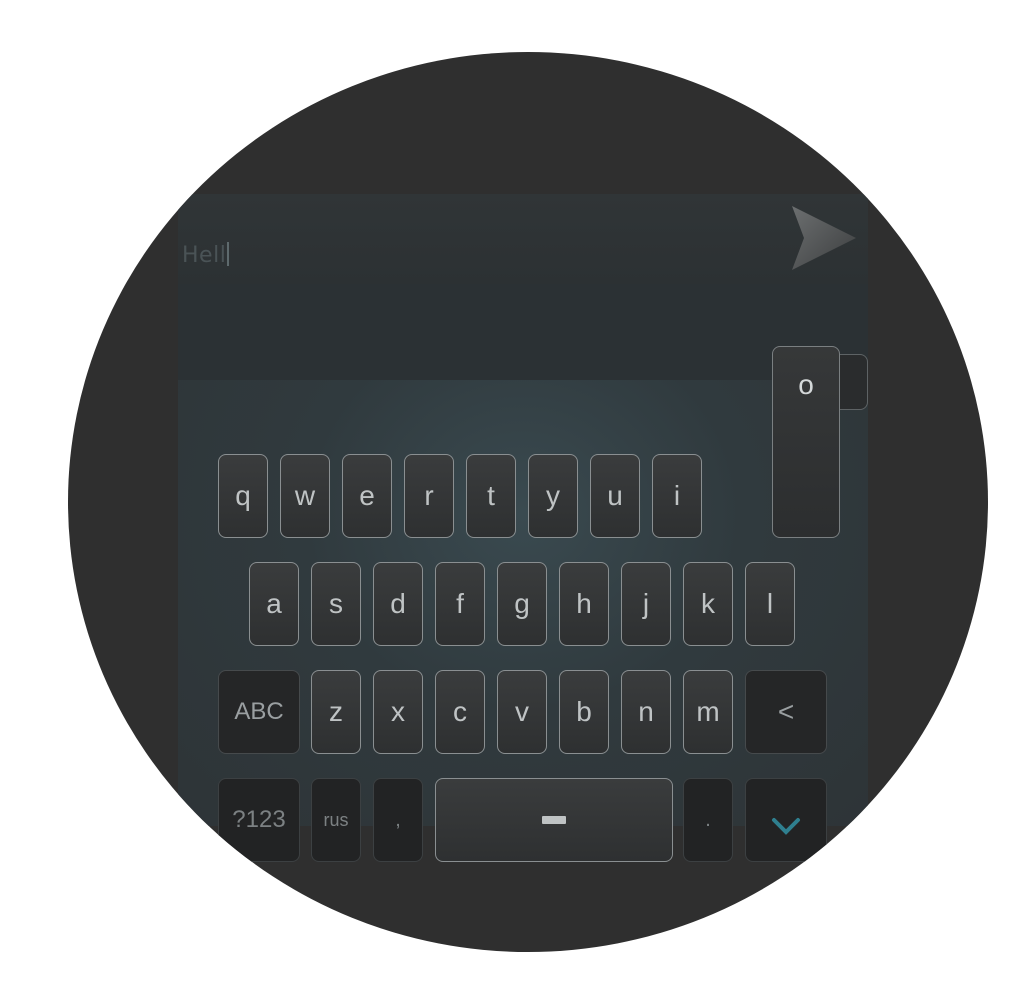 The image size is (1032, 1008). Describe the element at coordinates (708, 712) in the screenshot. I see `key-m: m` at that location.